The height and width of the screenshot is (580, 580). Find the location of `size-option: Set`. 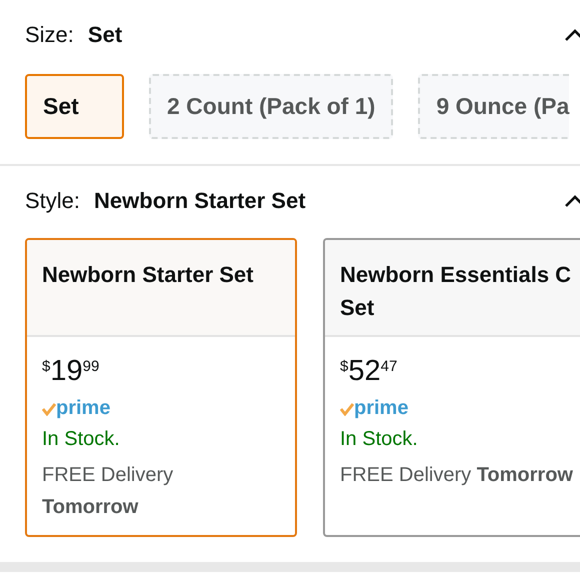

size-option: Set is located at coordinates (74, 106).